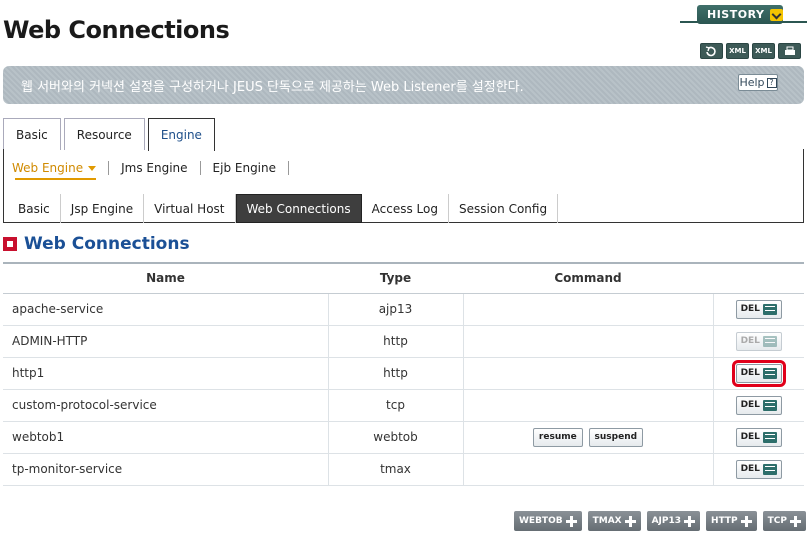 The width and height of the screenshot is (807, 535). What do you see at coordinates (616, 437) in the screenshot?
I see `suspend-button: suspend` at bounding box center [616, 437].